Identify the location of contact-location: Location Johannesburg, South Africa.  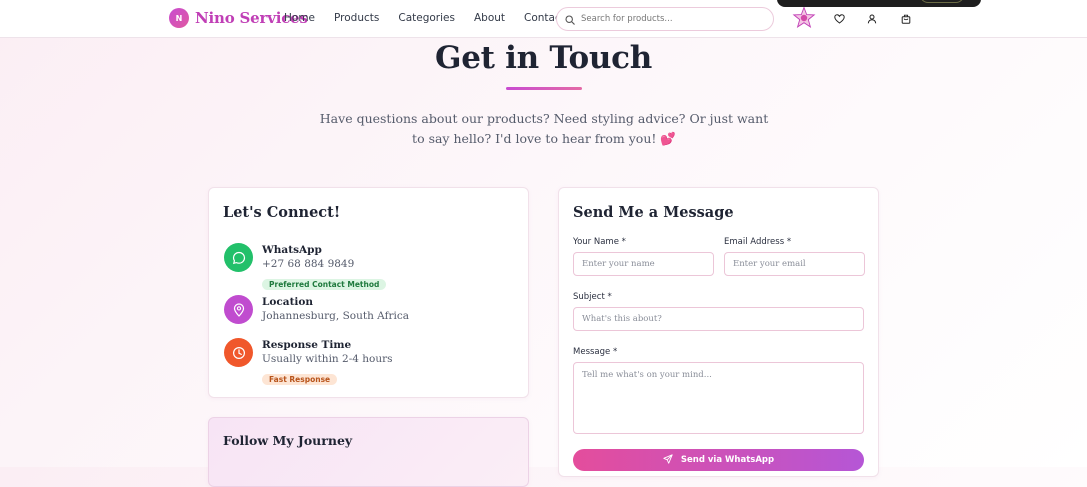
(316, 309).